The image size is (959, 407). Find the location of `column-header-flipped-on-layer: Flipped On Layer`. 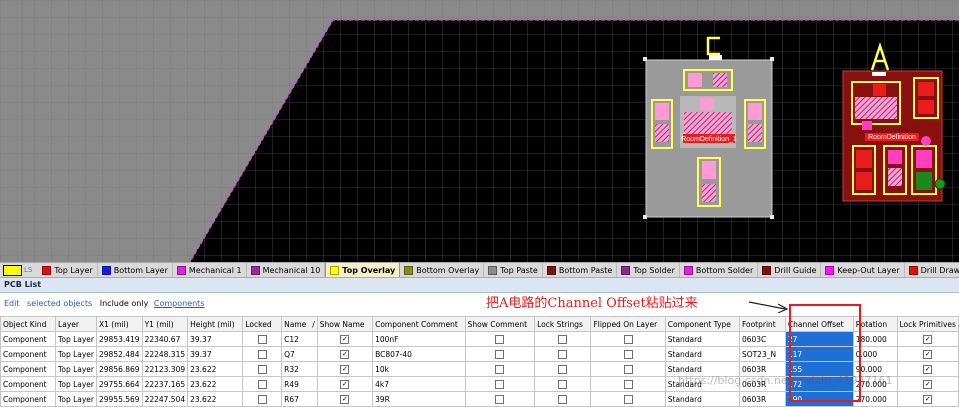

column-header-flipped-on-layer: Flipped On Layer is located at coordinates (628, 324).